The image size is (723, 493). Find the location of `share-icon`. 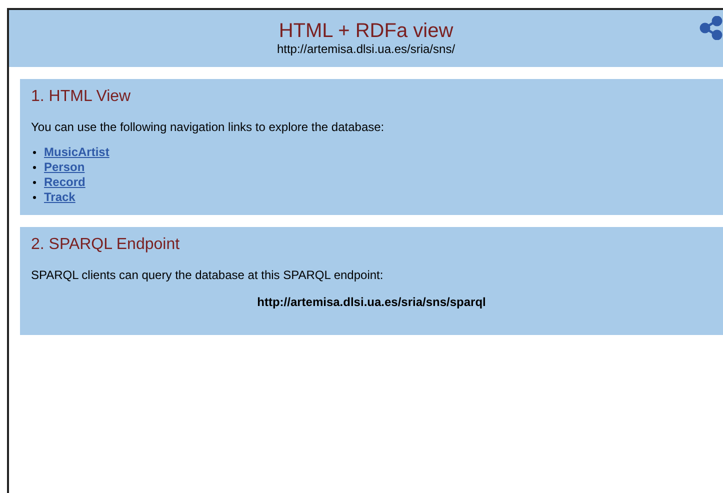

share-icon is located at coordinates (711, 28).